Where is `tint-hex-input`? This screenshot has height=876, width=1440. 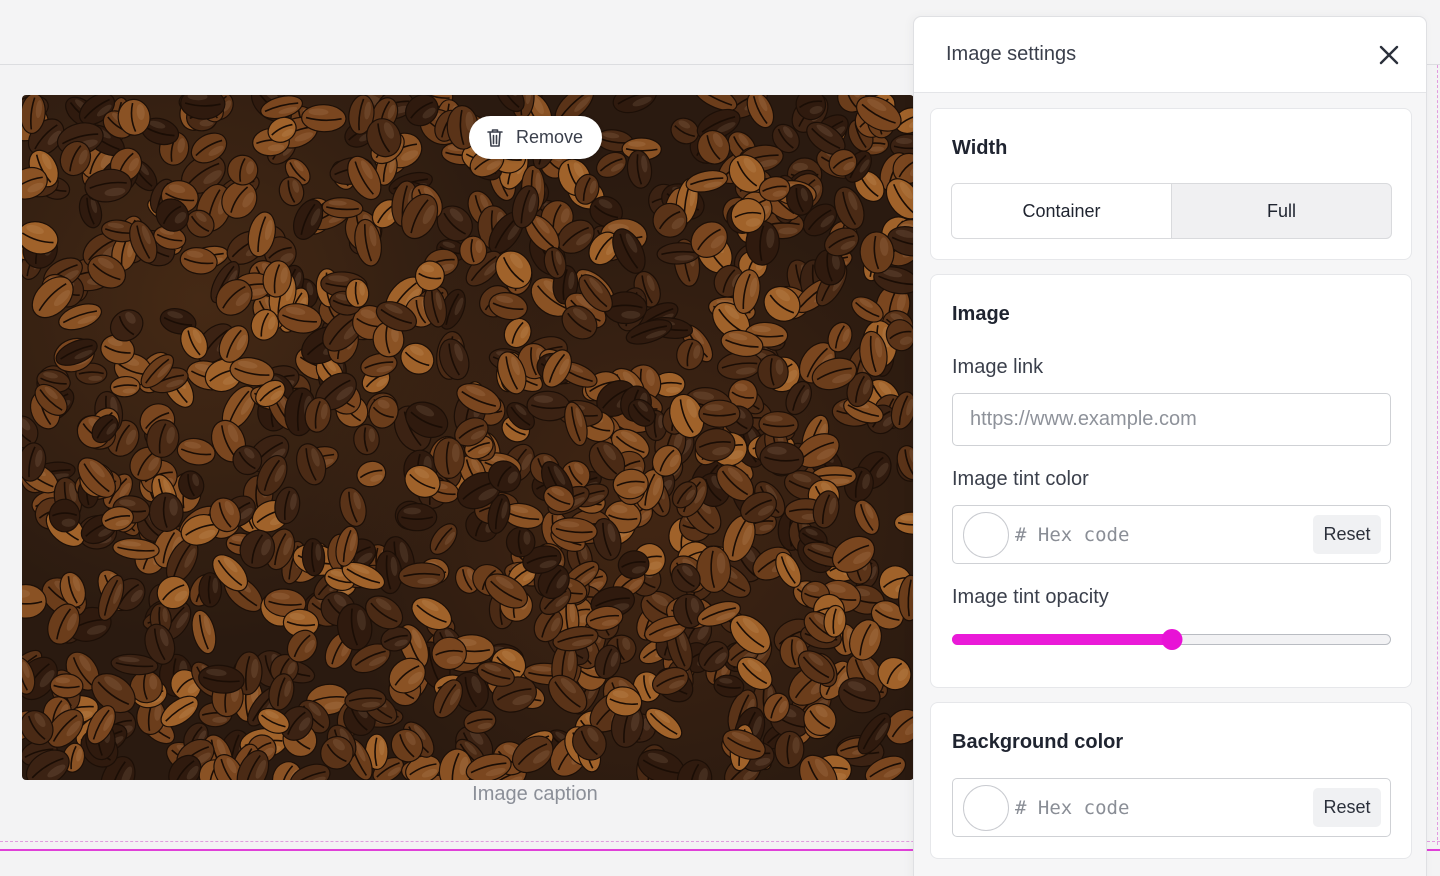
tint-hex-input is located at coordinates (1160, 535).